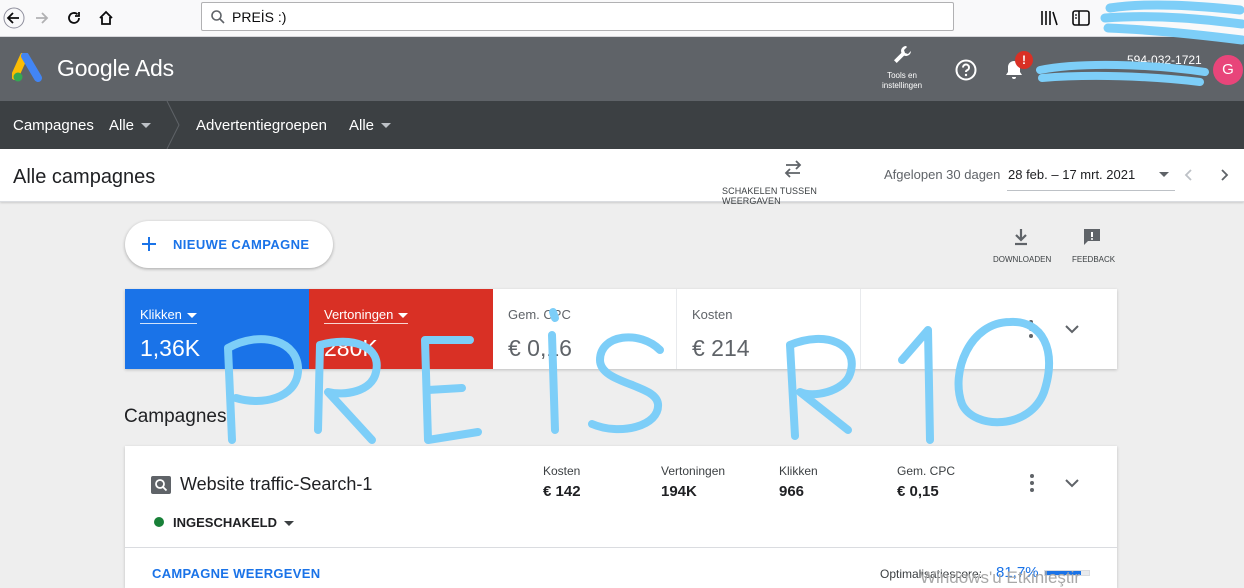 This screenshot has width=1244, height=588. I want to click on forward-arrow-icon, so click(42, 18).